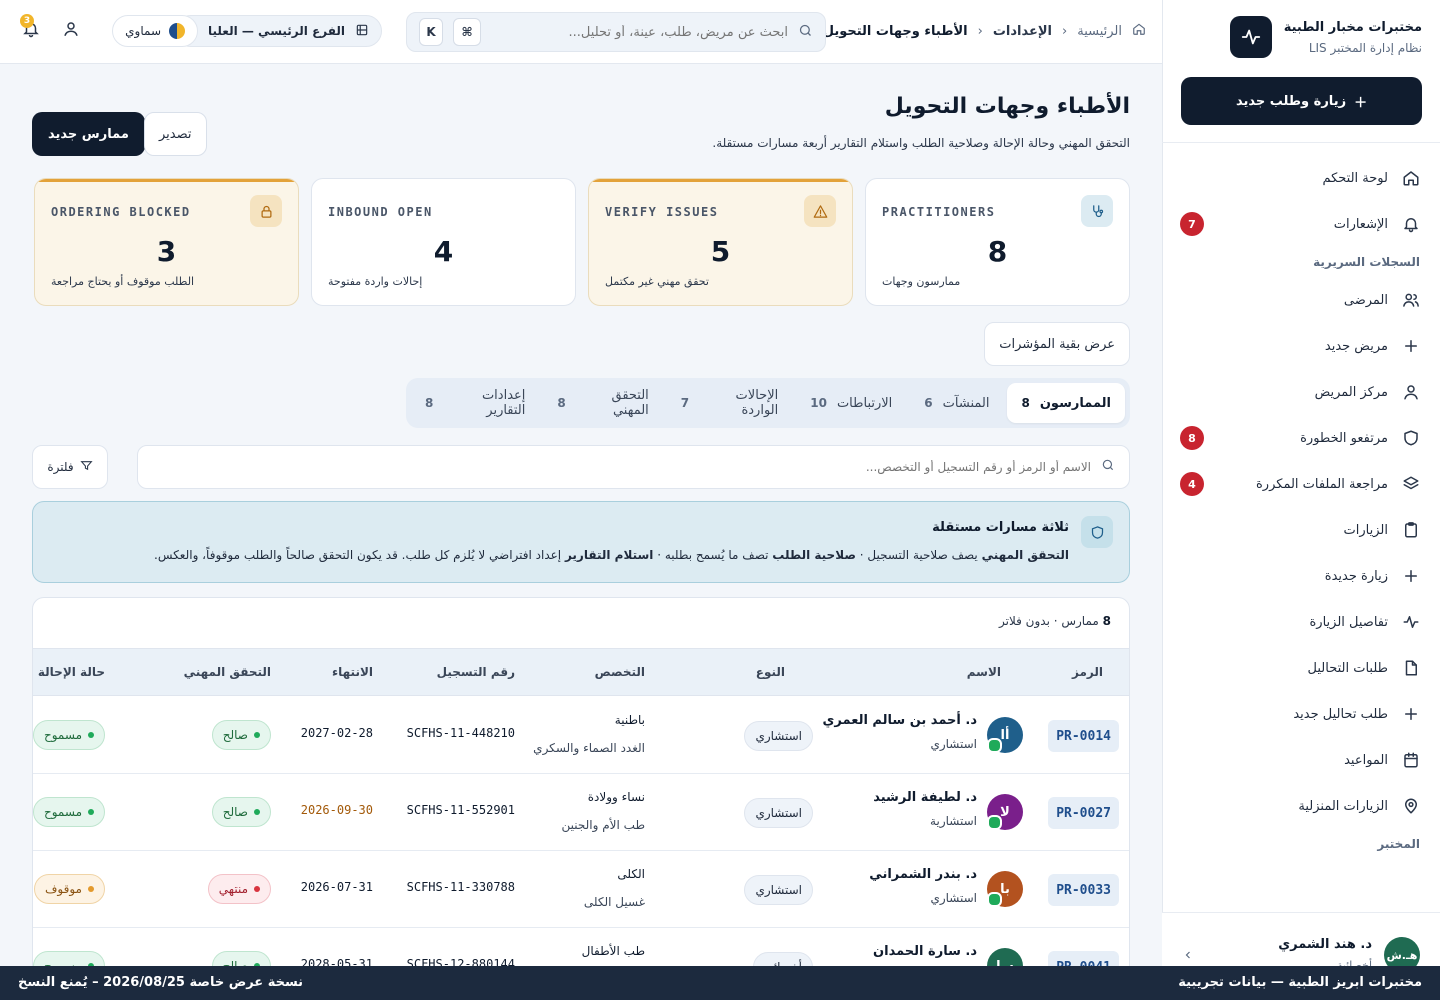 This screenshot has height=1000, width=1440. Describe the element at coordinates (1300, 668) in the screenshot. I see `sidebar-item-11: طلبات التحاليل` at that location.